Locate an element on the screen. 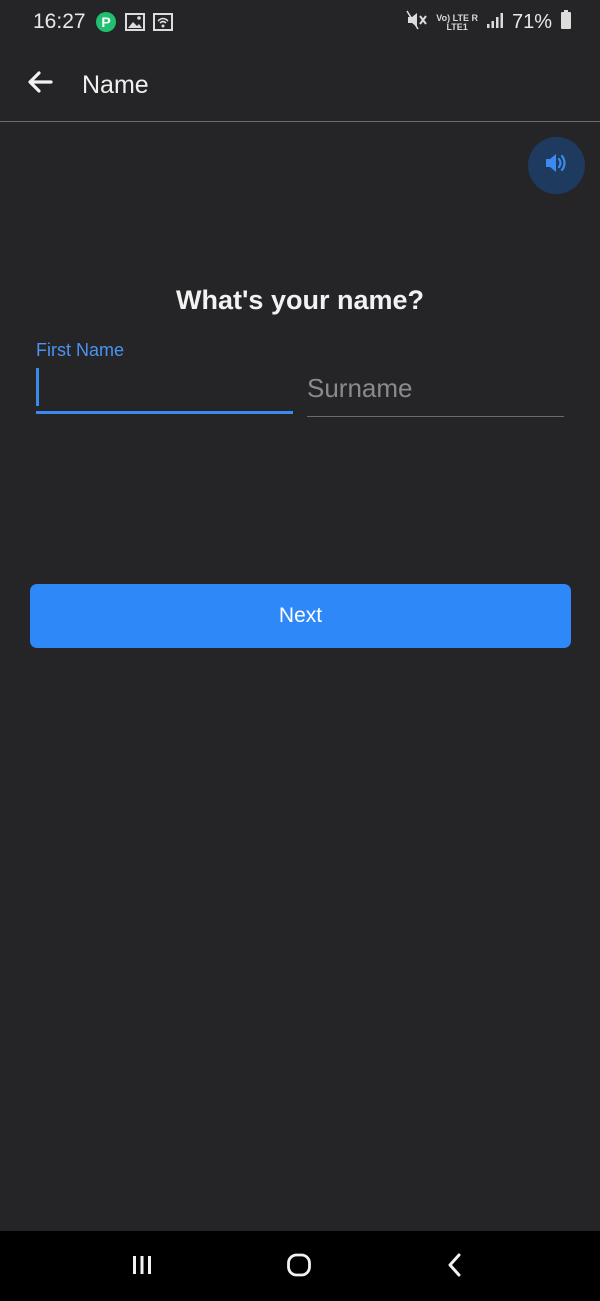 Image resolution: width=600 pixels, height=1301 pixels. text-caret is located at coordinates (37, 387).